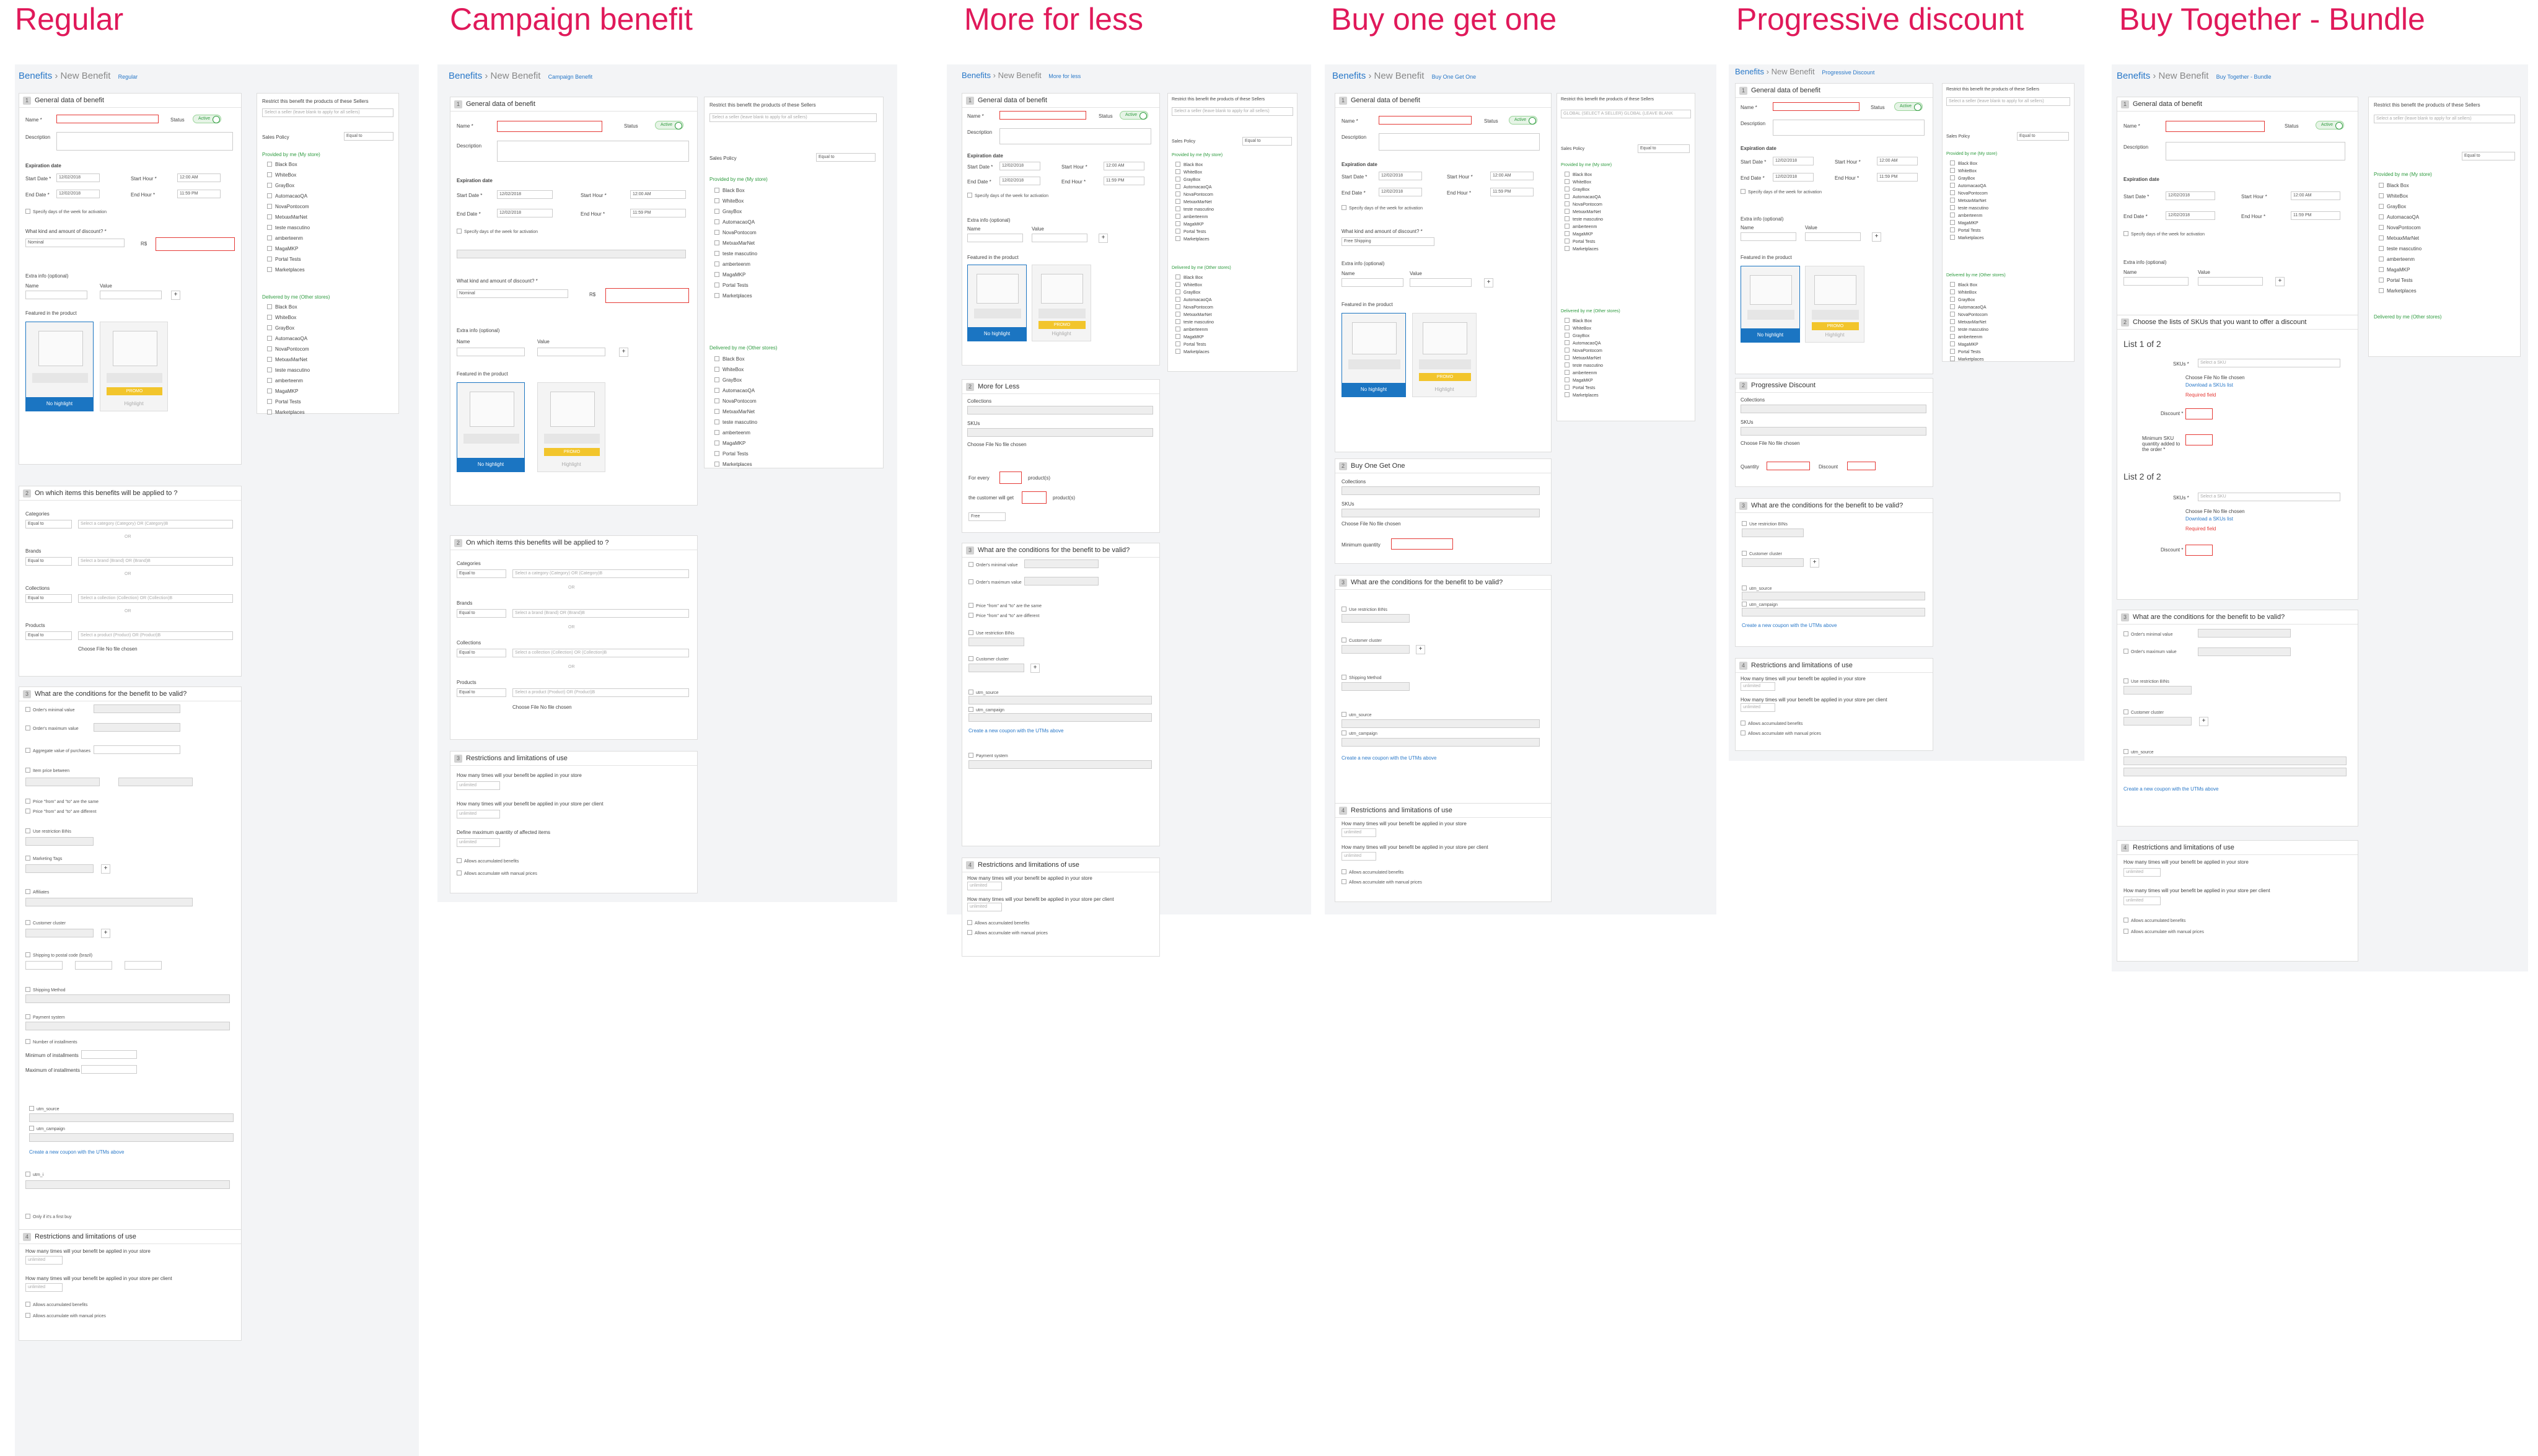 This screenshot has width=2538, height=1456. I want to click on sales-policy-select: Equal to, so click(369, 136).